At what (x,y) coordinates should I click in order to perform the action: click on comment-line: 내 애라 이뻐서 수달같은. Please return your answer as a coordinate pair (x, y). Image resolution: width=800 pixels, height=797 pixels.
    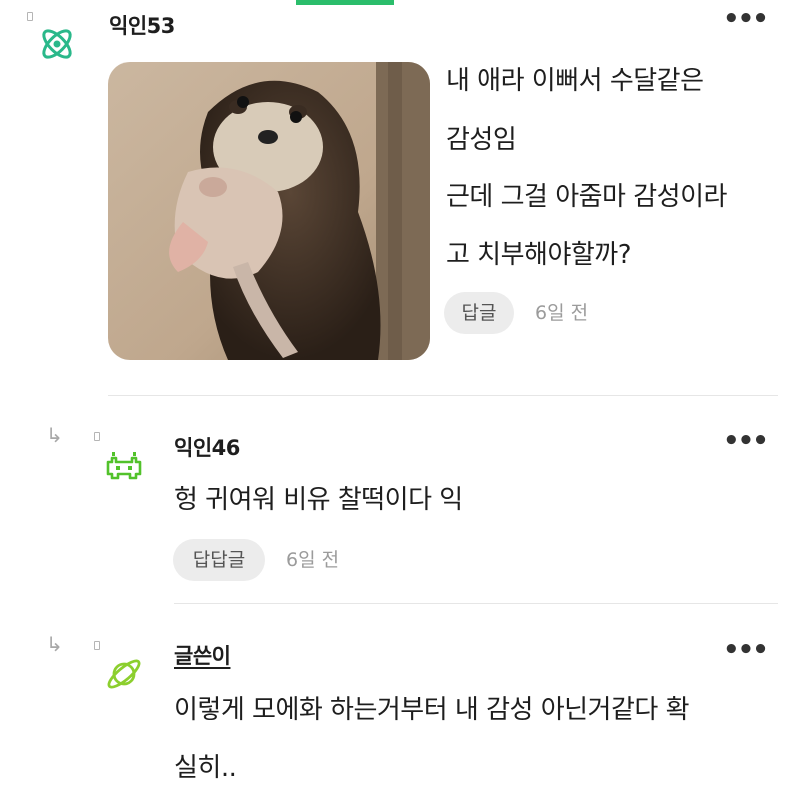
    Looking at the image, I should click on (575, 81).